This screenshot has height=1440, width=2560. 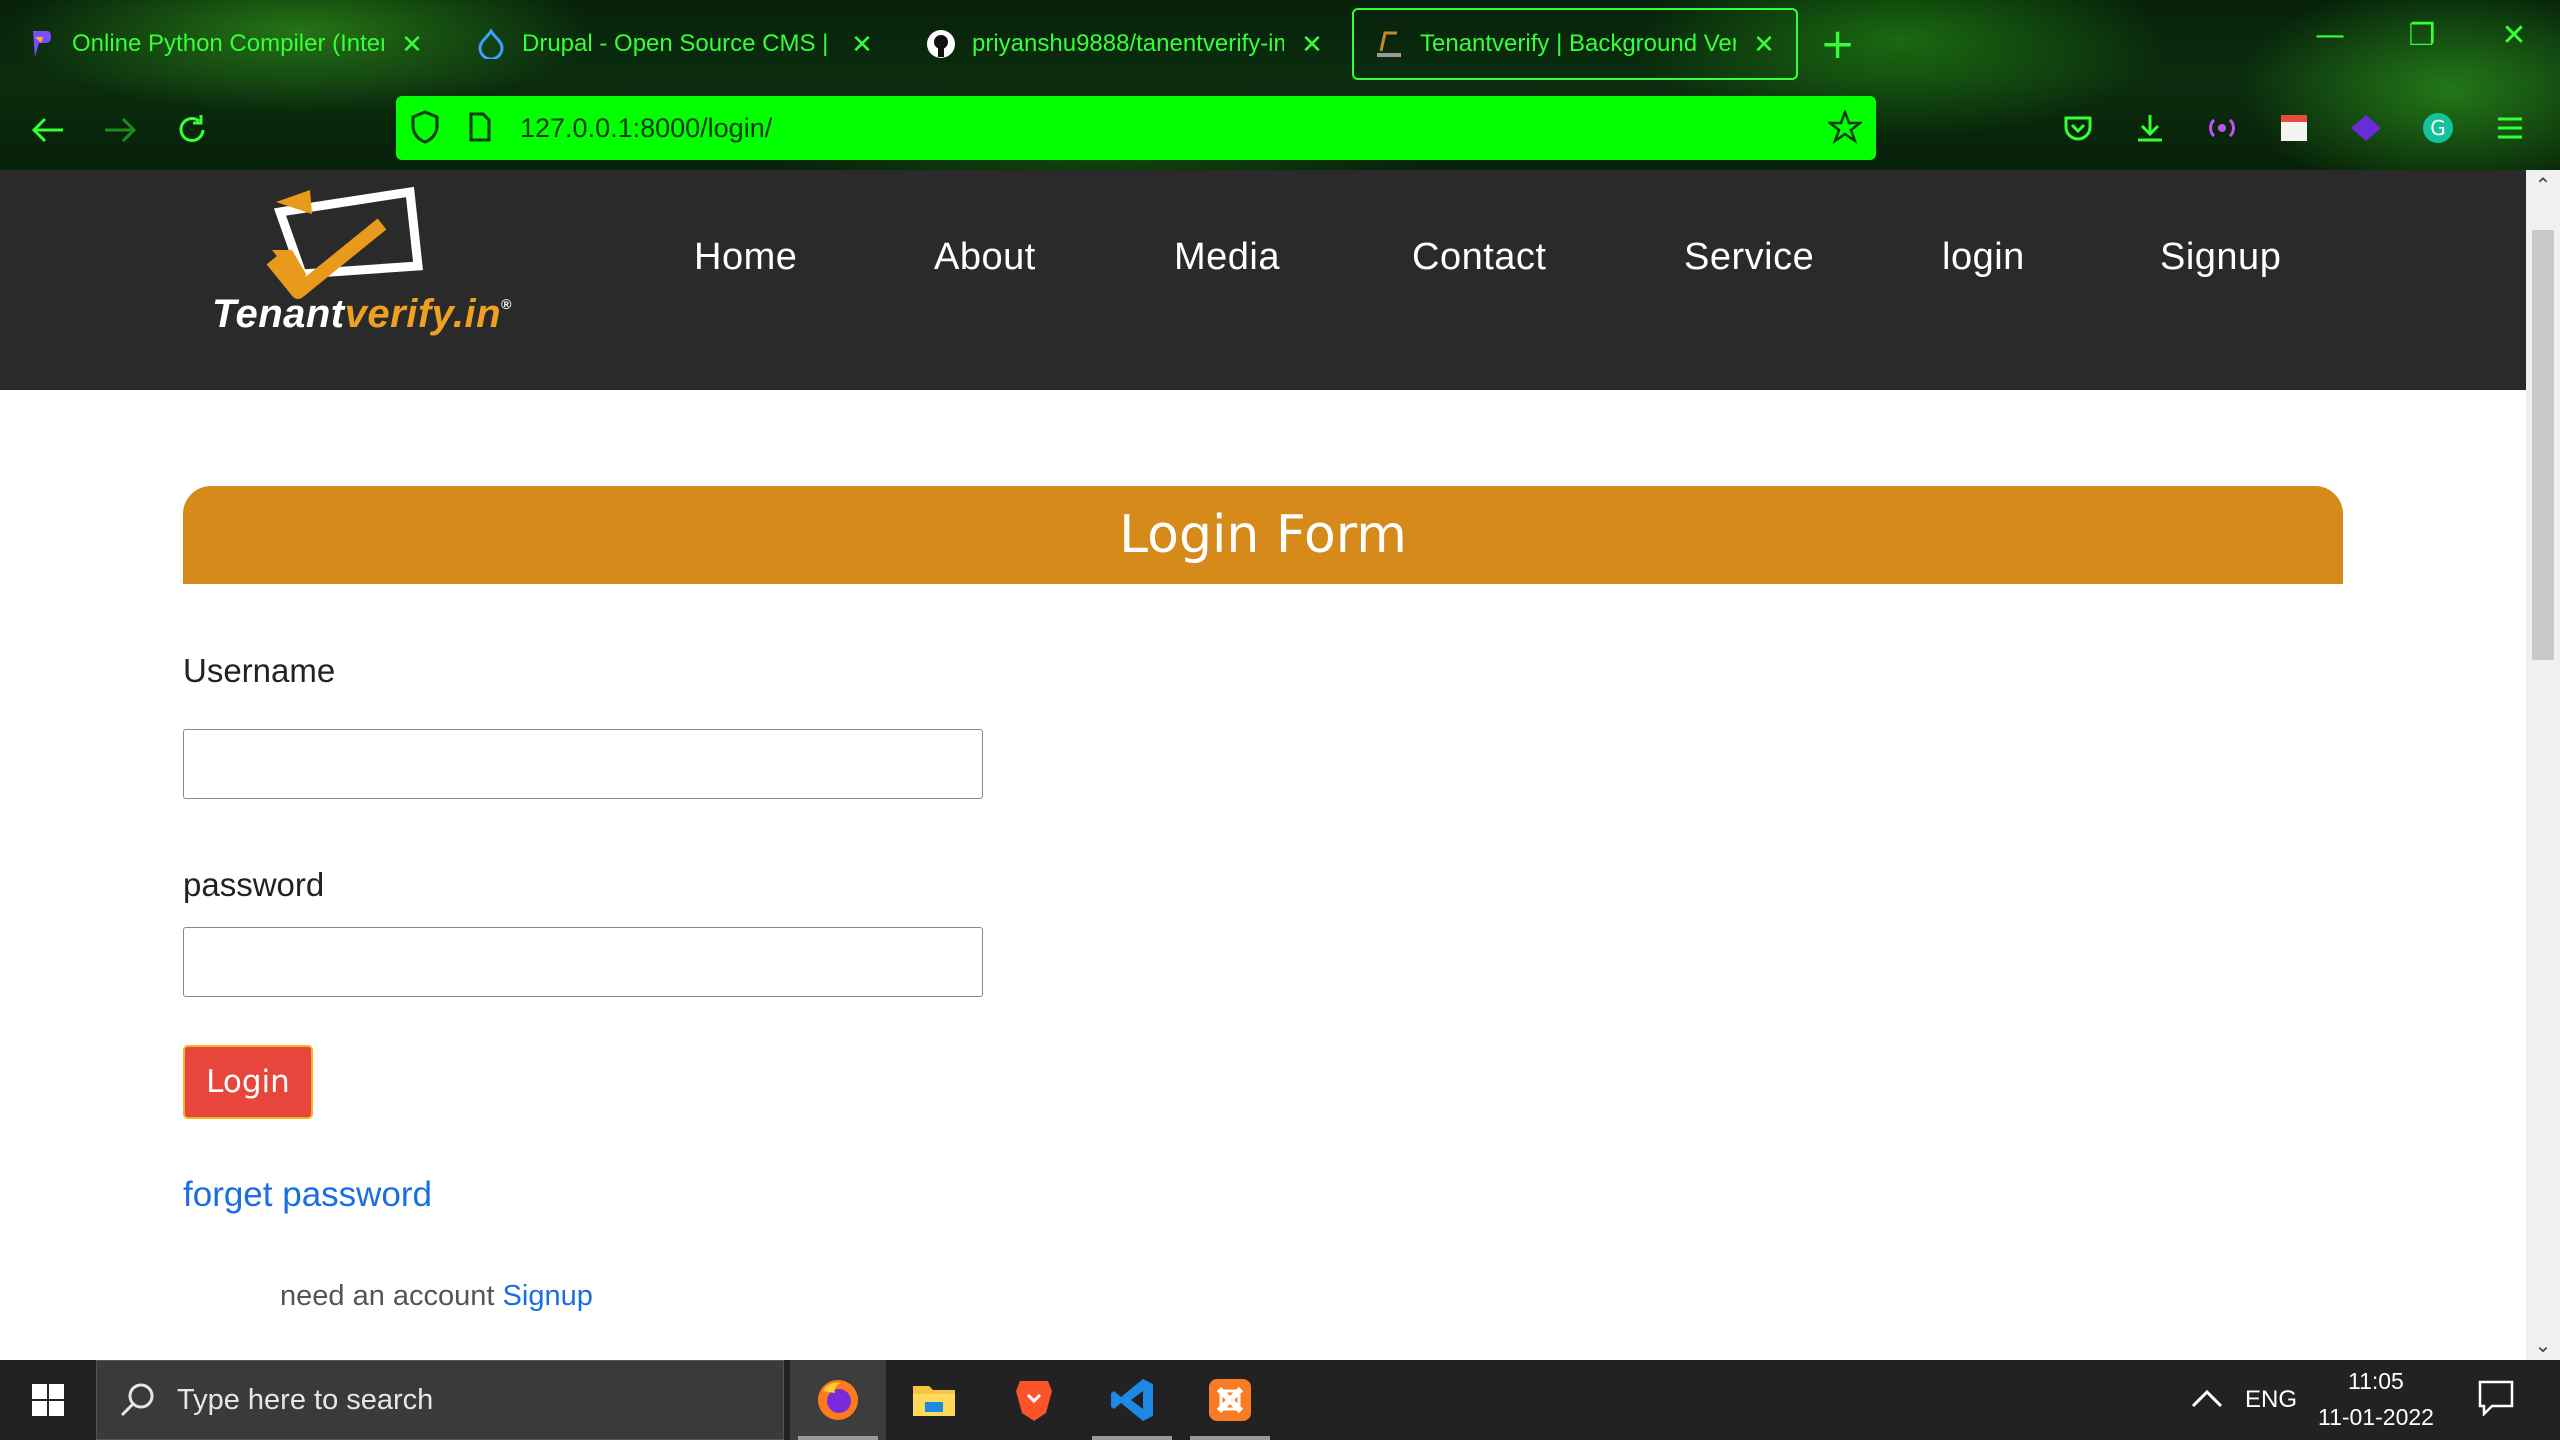 I want to click on tab-tenantverify: Tenantverify | Background Verif ✕, so click(x=1575, y=44).